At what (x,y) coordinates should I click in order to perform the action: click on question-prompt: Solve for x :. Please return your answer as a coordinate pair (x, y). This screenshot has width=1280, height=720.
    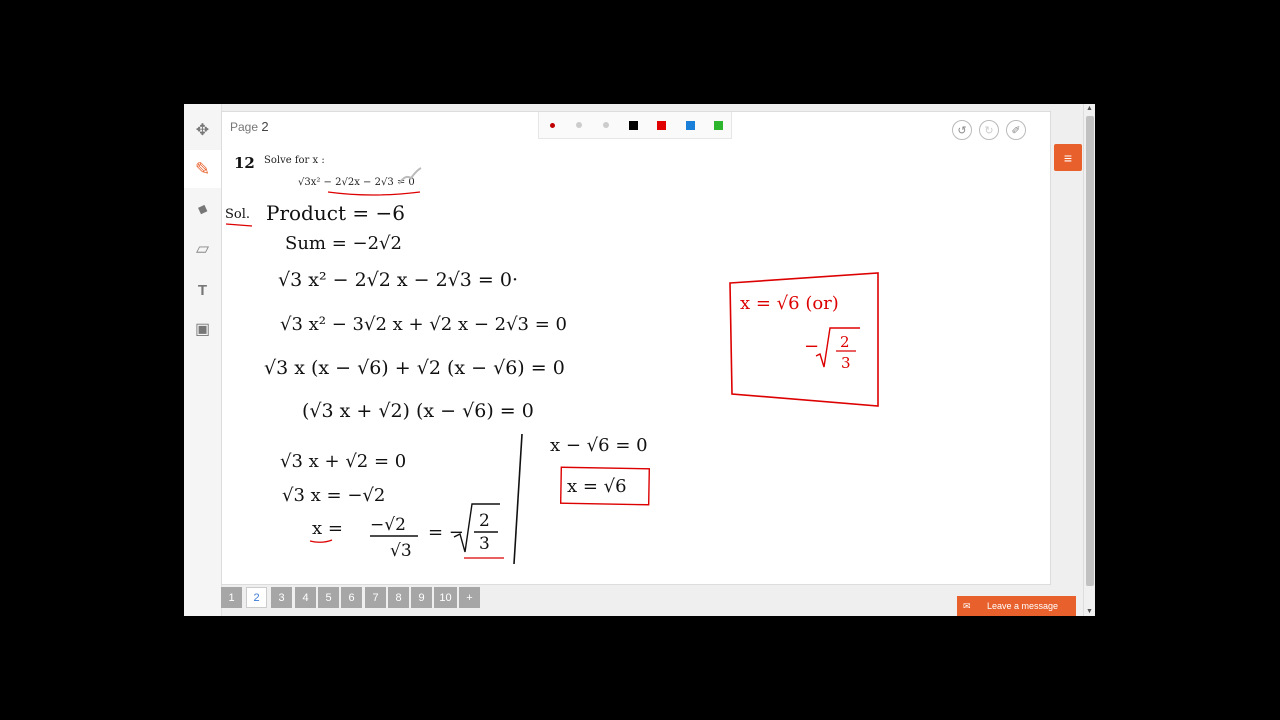
    Looking at the image, I should click on (294, 160).